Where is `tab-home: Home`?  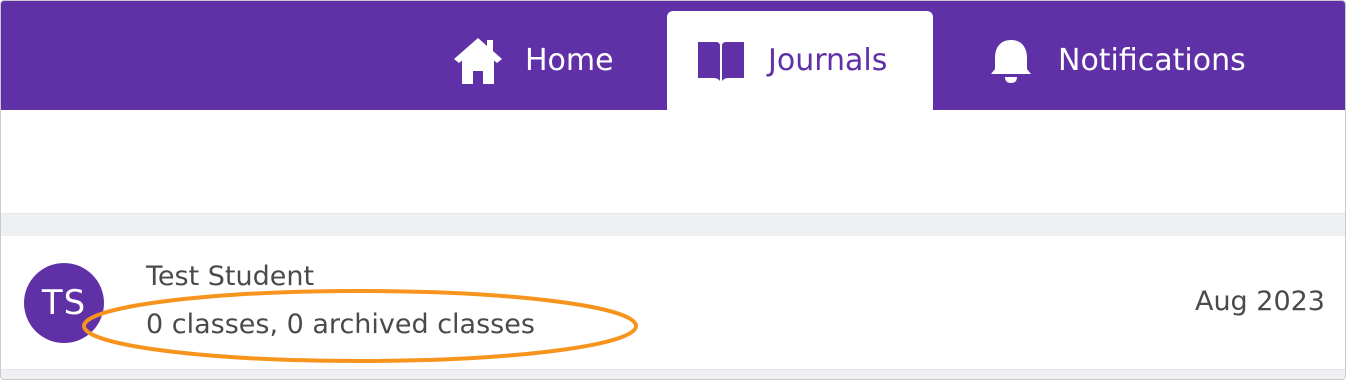 tab-home: Home is located at coordinates (548, 60).